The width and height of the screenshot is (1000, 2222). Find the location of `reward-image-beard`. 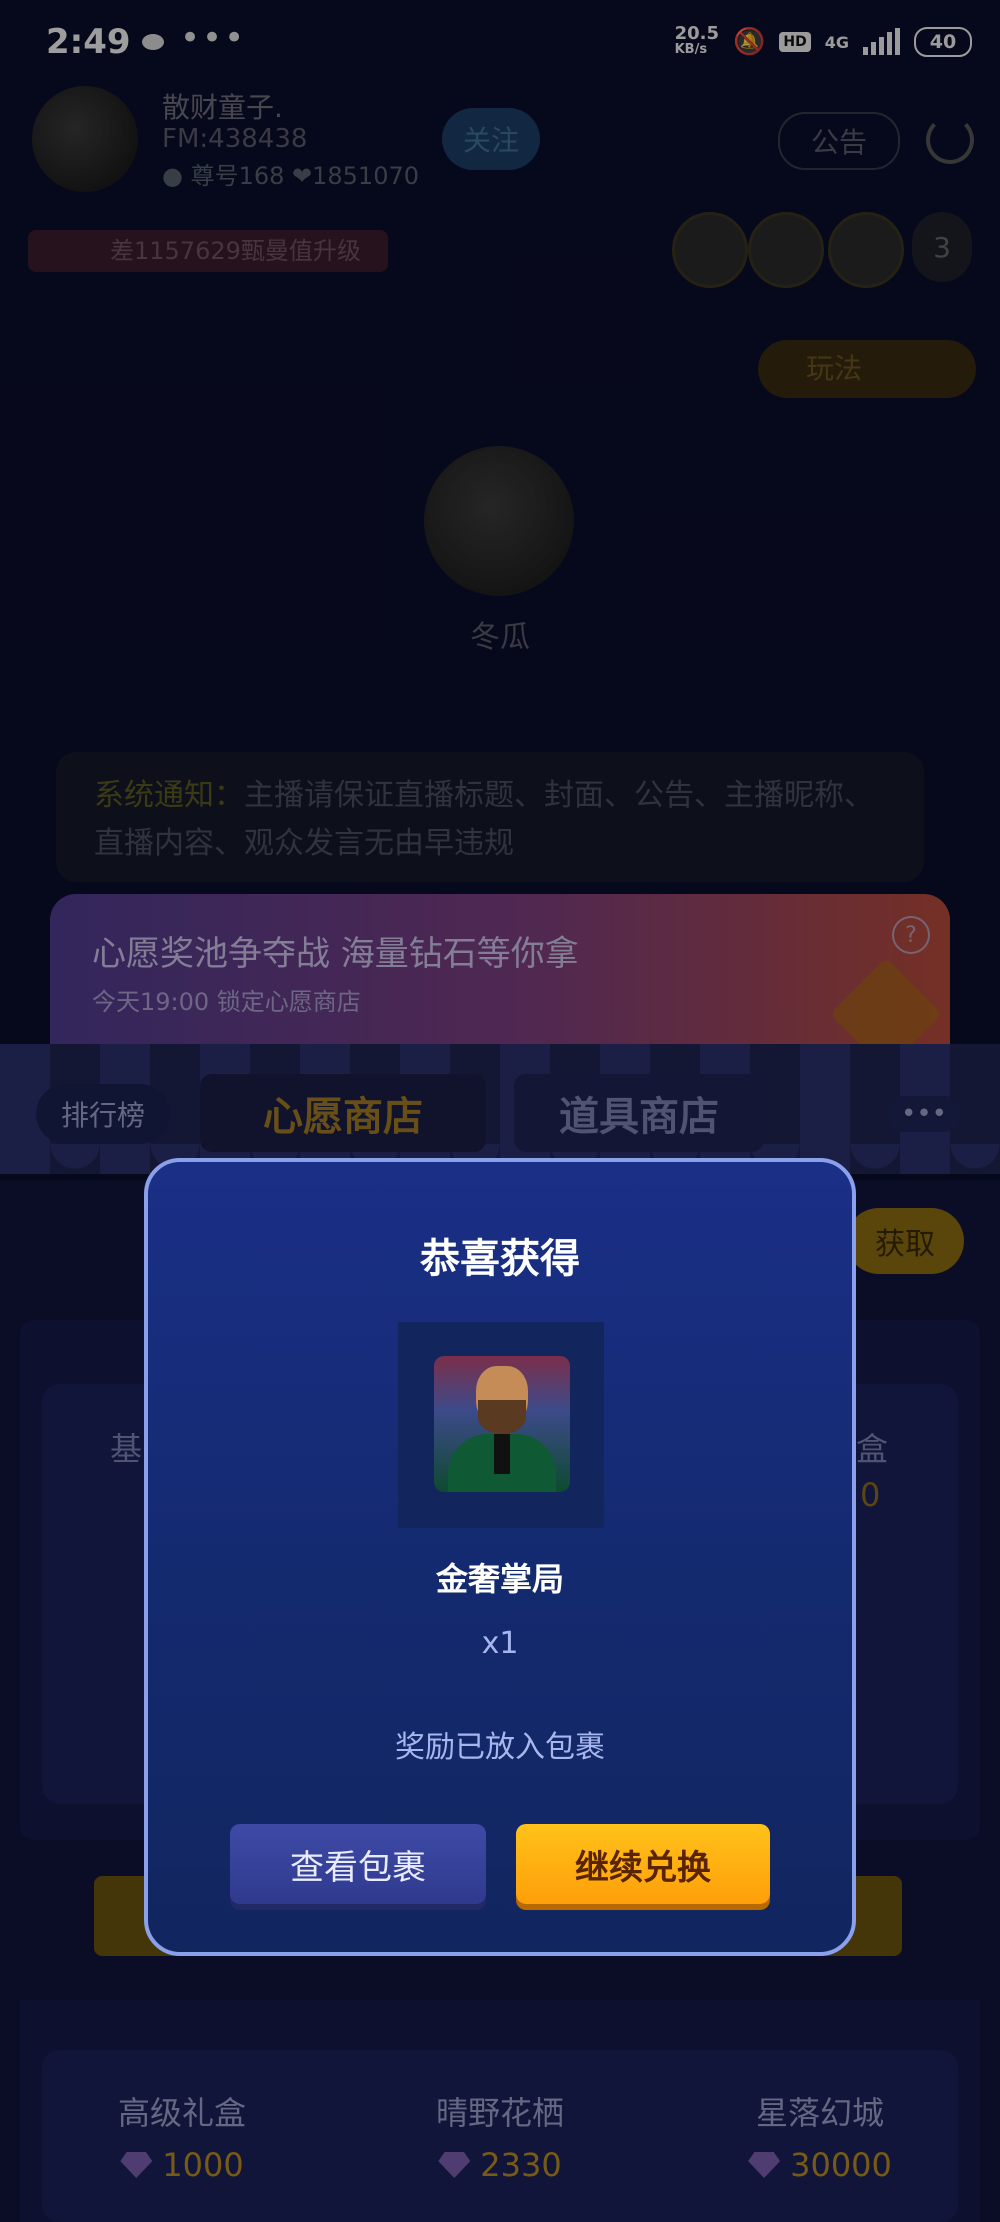

reward-image-beard is located at coordinates (502, 1417).